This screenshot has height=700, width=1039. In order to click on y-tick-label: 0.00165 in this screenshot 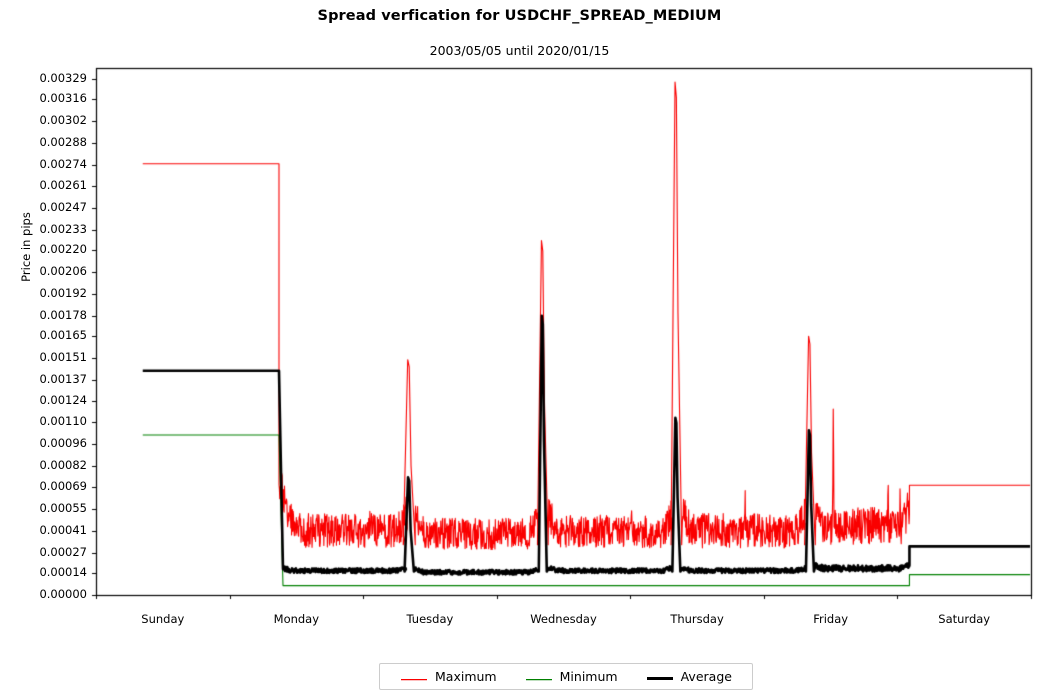, I will do `click(63, 335)`.